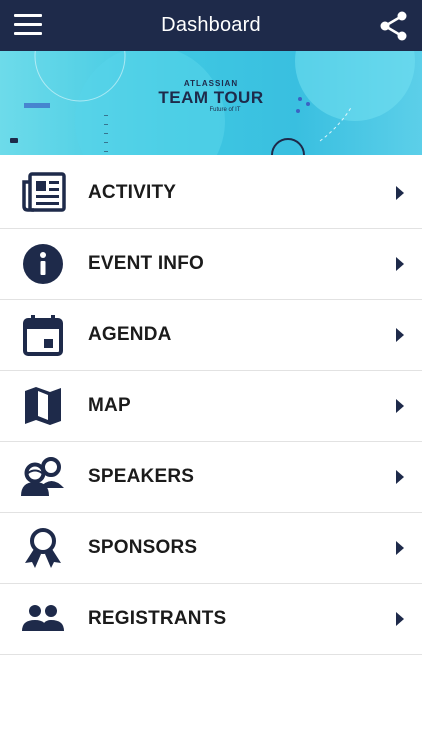 The height and width of the screenshot is (750, 422). Describe the element at coordinates (211, 477) in the screenshot. I see `menu-item-speakers: SPEAKERS` at that location.